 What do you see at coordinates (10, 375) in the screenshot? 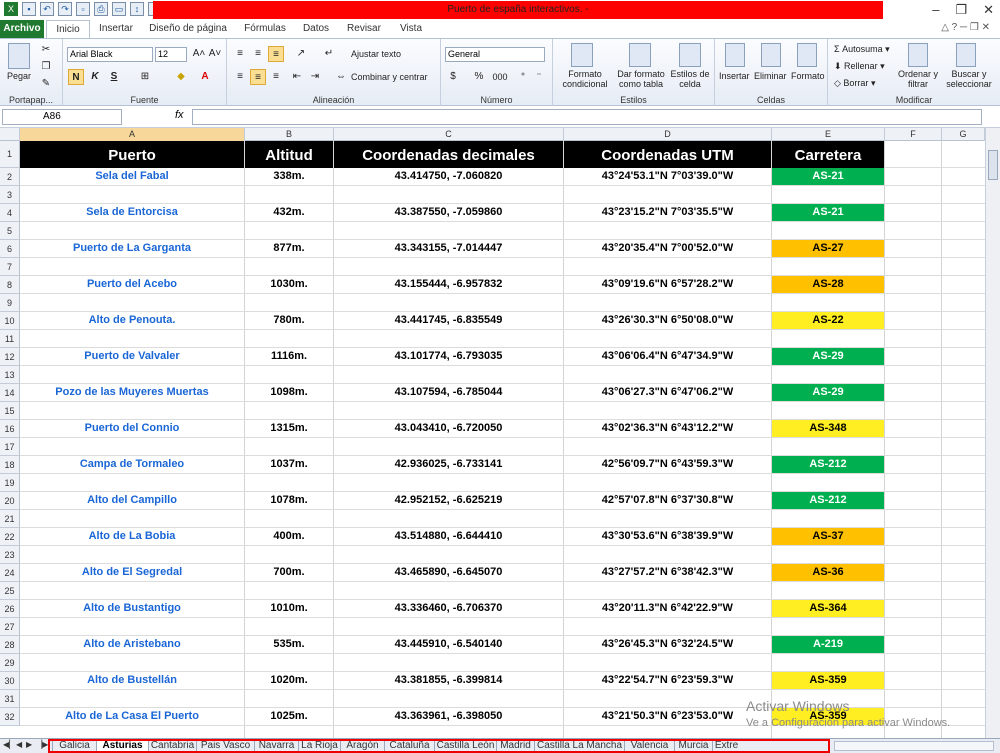
I see `row-header-13: 13` at bounding box center [10, 375].